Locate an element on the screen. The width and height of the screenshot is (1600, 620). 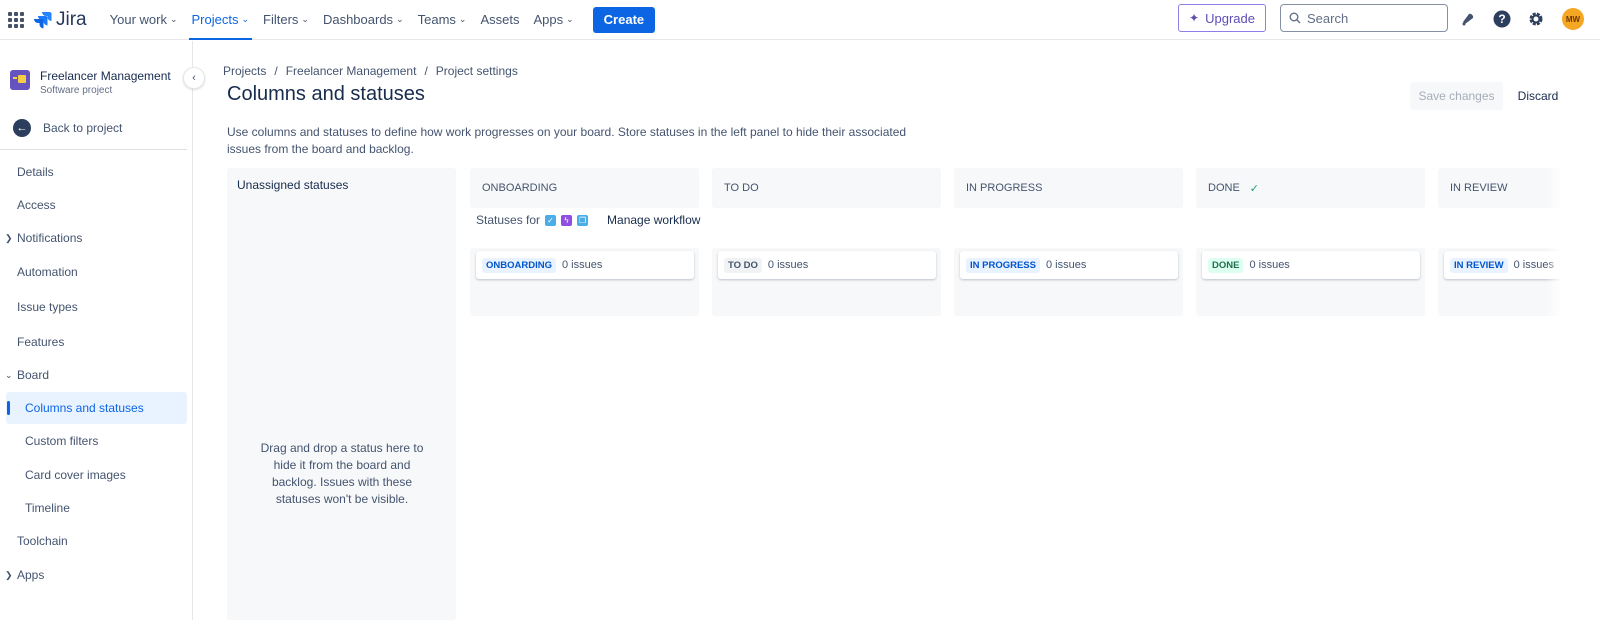
project-header: Freelancer Management Software project is located at coordinates (90, 82).